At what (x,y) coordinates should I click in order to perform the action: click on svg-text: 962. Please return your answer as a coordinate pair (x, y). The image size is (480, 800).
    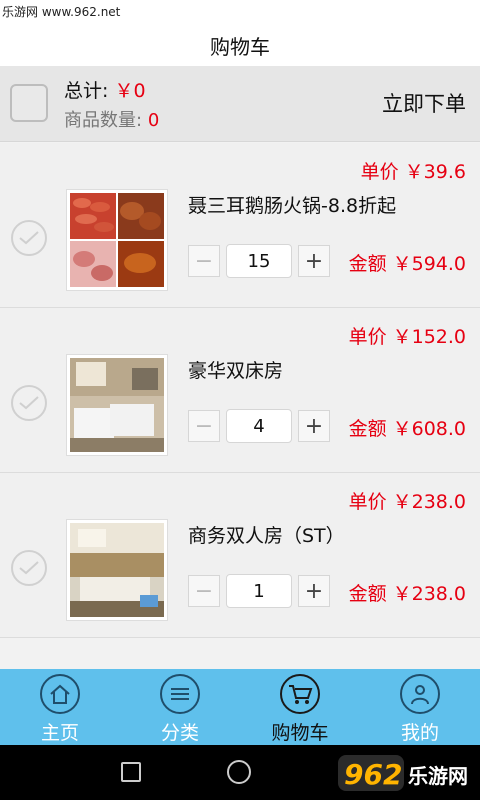
    Looking at the image, I should click on (373, 774).